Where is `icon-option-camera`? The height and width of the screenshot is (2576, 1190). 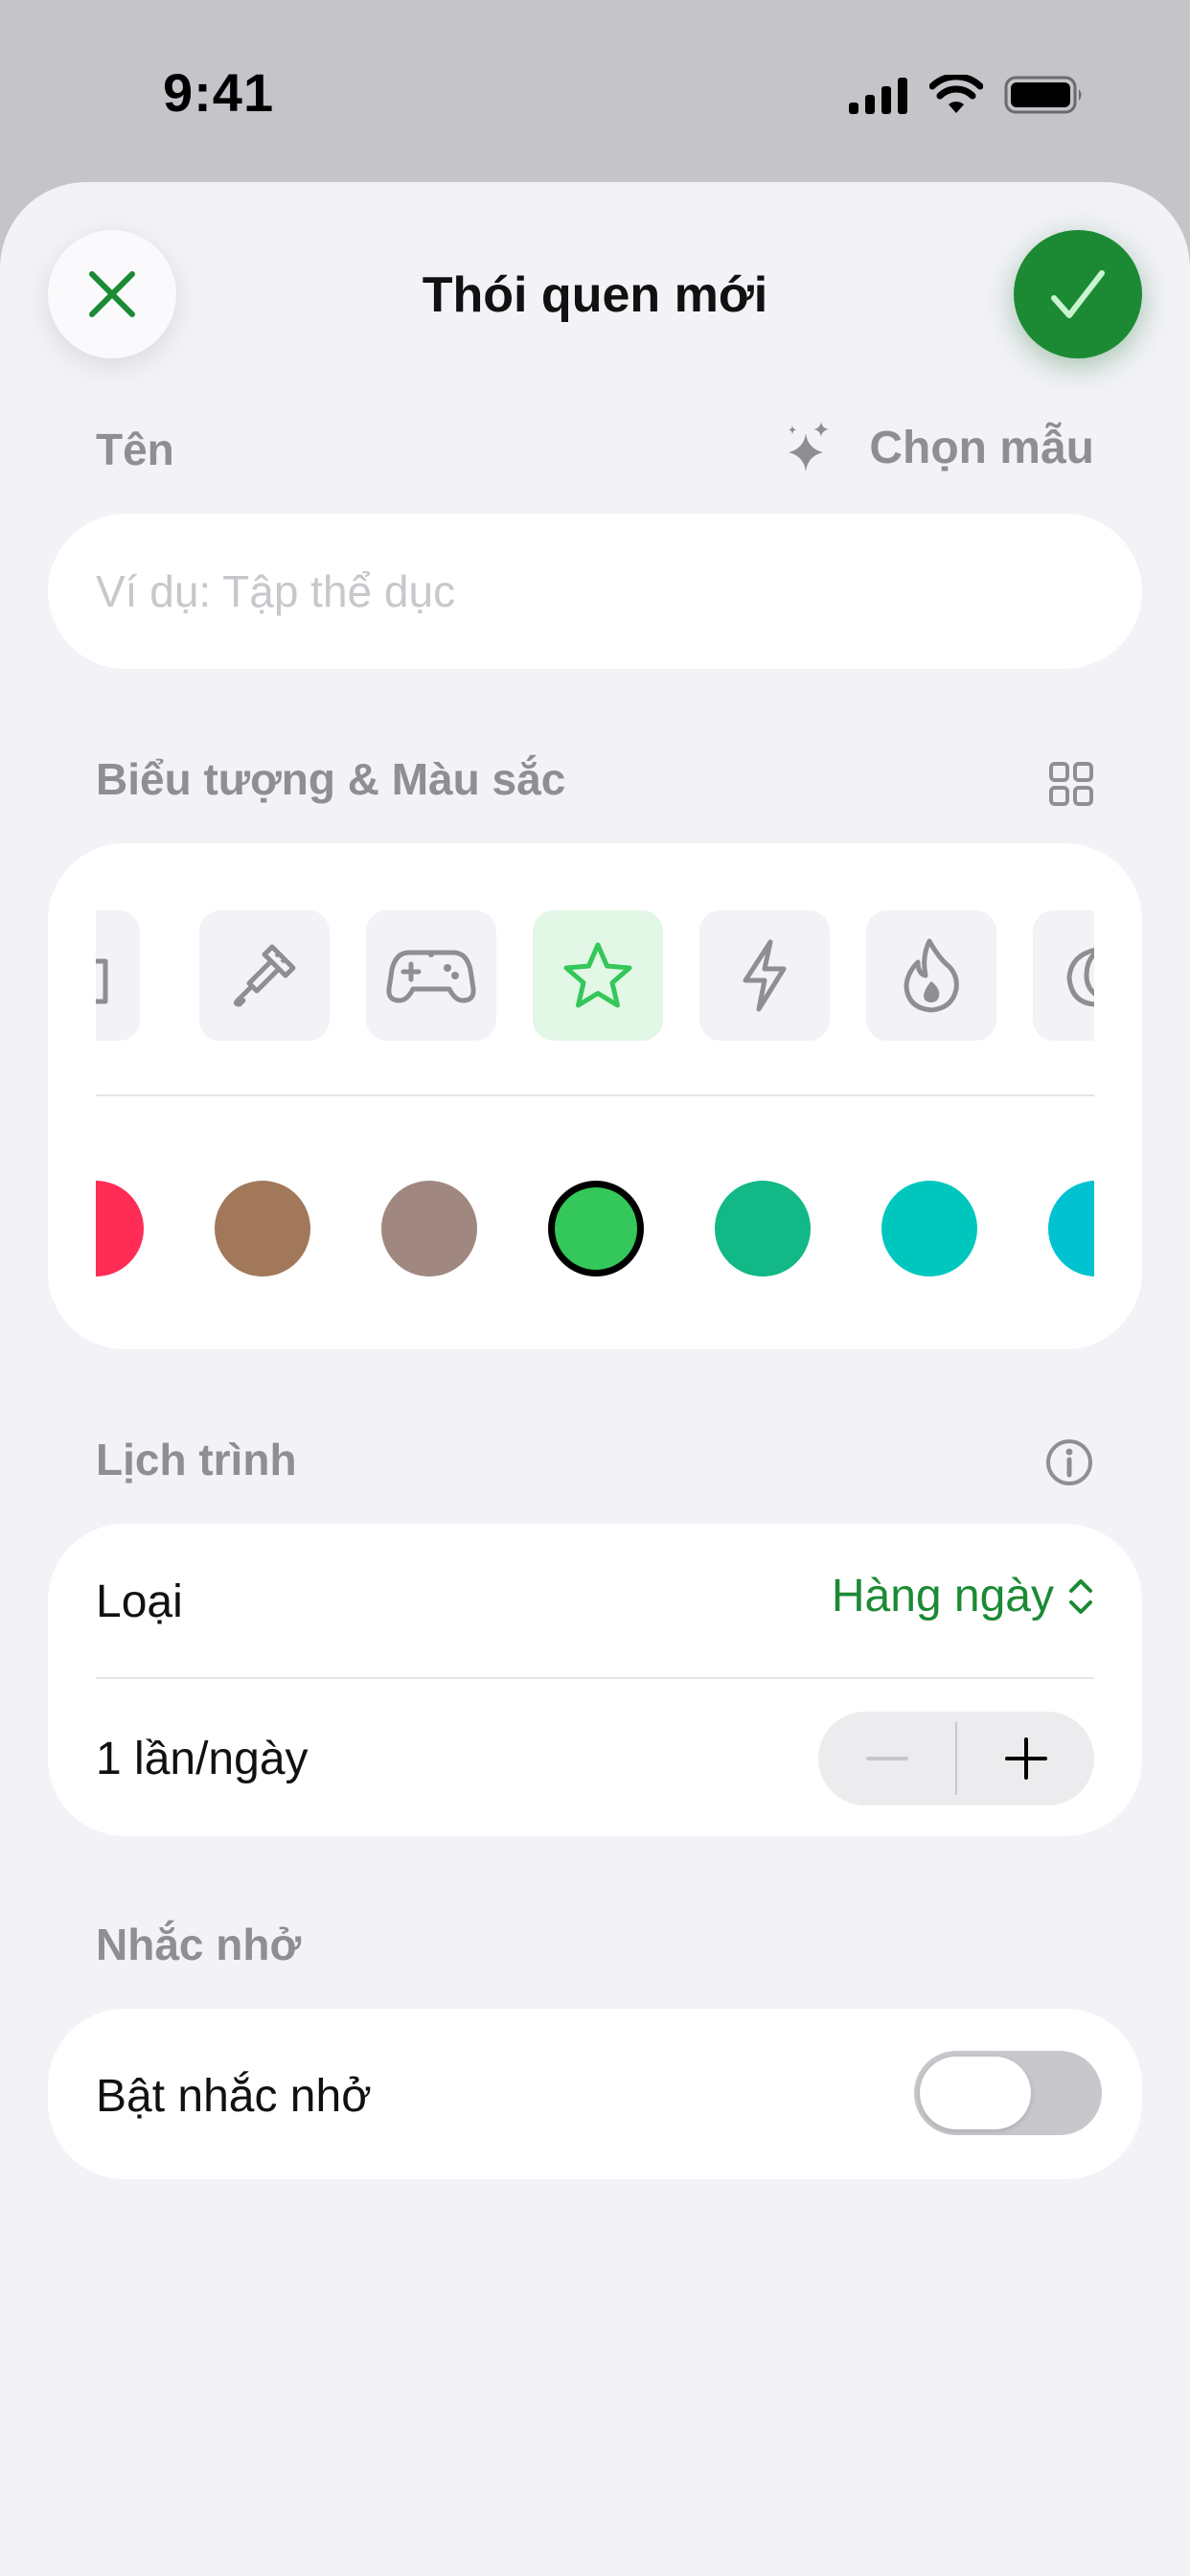 icon-option-camera is located at coordinates (118, 975).